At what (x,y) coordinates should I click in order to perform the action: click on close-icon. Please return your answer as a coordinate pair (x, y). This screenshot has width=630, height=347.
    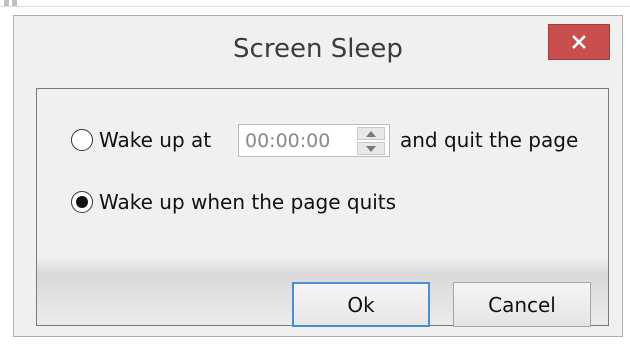
    Looking at the image, I should click on (579, 42).